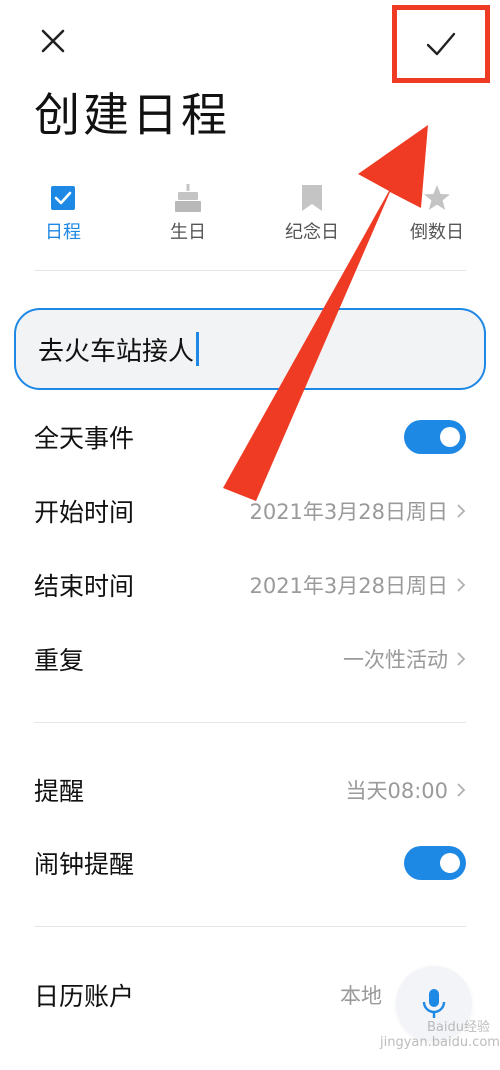  What do you see at coordinates (395, 660) in the screenshot?
I see `repeat-value: 一次性活动` at bounding box center [395, 660].